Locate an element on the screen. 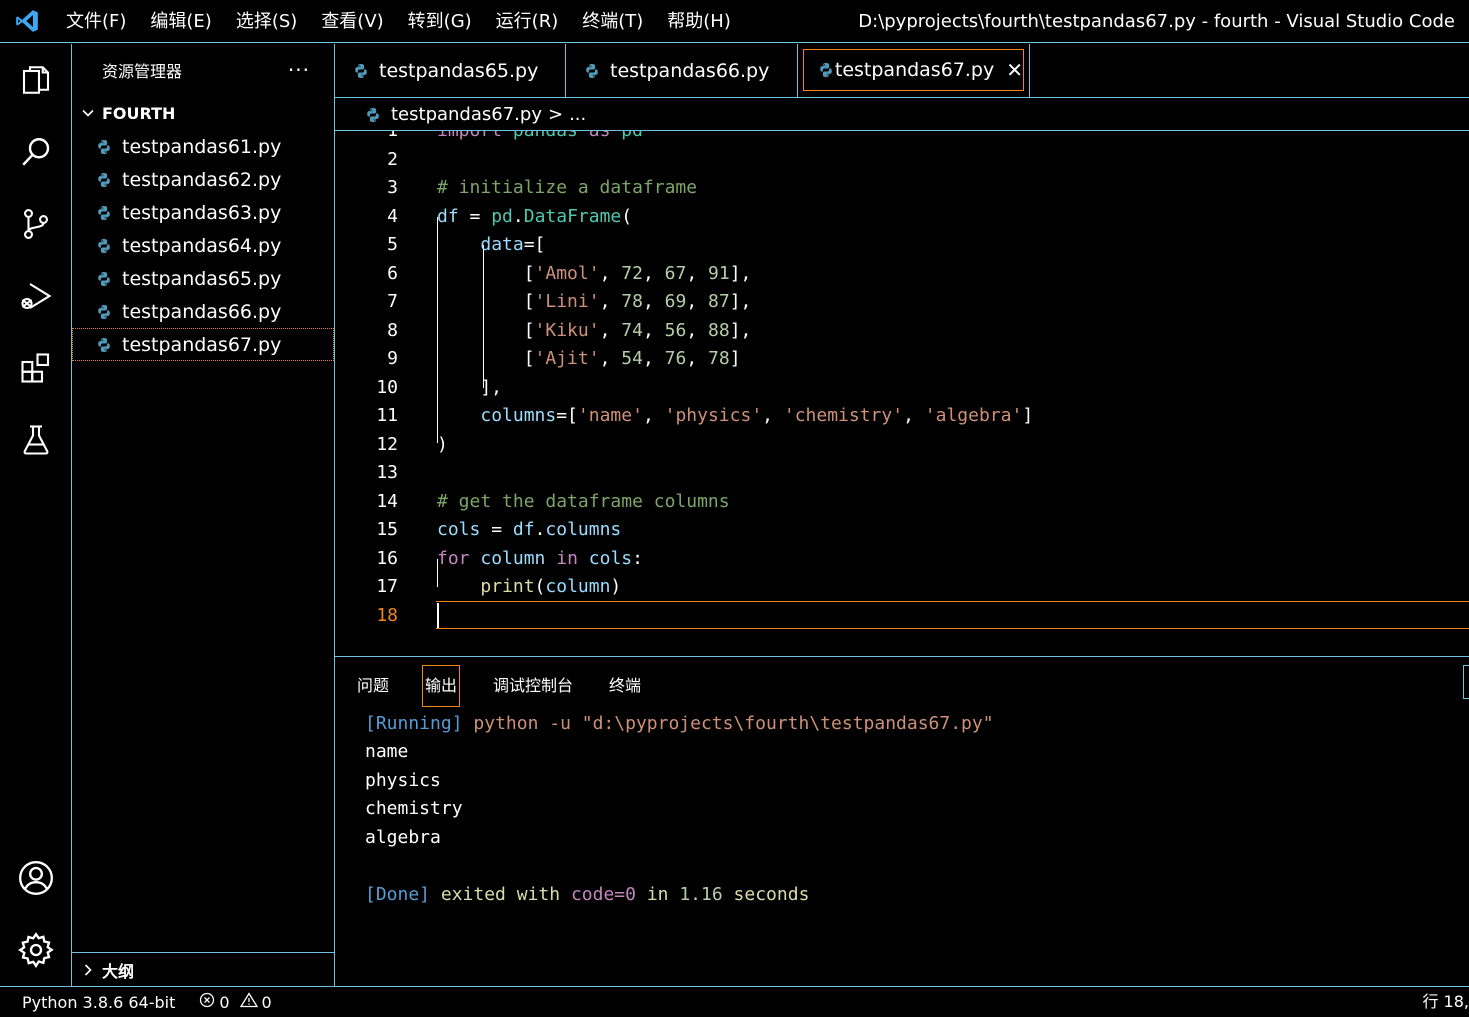 The image size is (1469, 1017). file-name: testpandas63.py is located at coordinates (202, 212).